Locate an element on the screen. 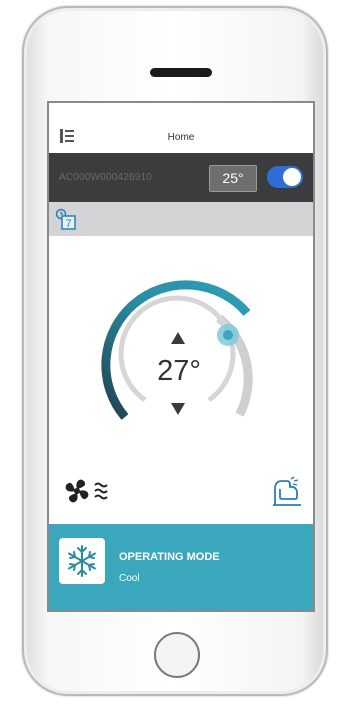 The height and width of the screenshot is (705, 343). snowflake-icon is located at coordinates (82, 561).